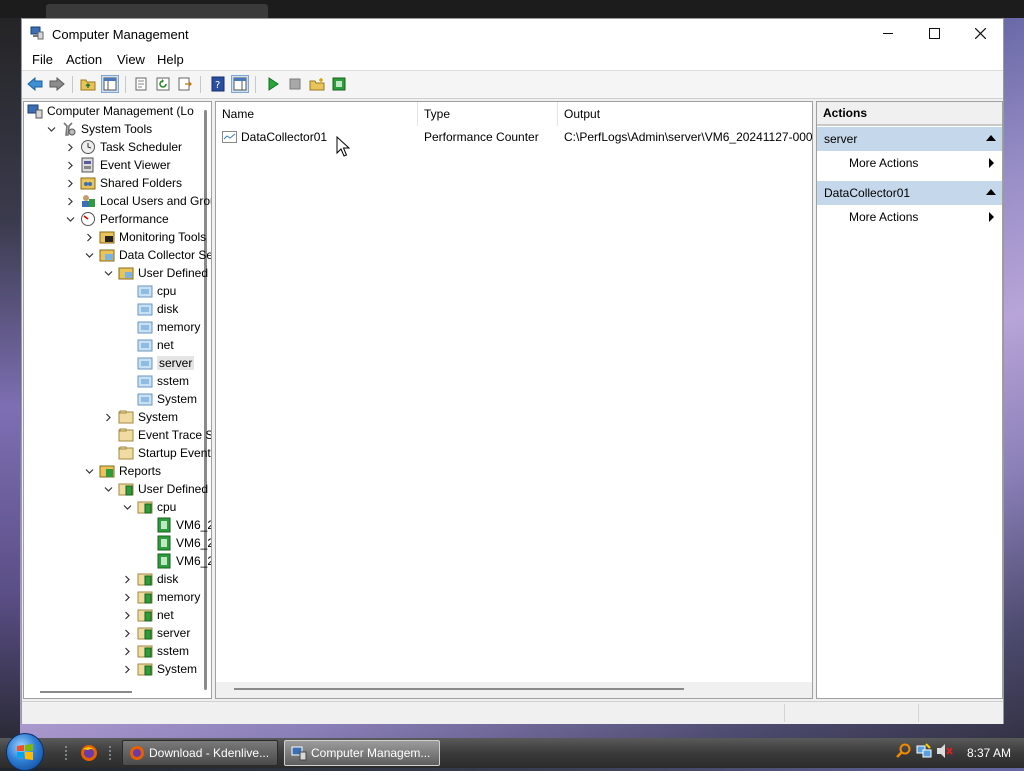 The width and height of the screenshot is (1024, 771). I want to click on network-icon, so click(924, 751).